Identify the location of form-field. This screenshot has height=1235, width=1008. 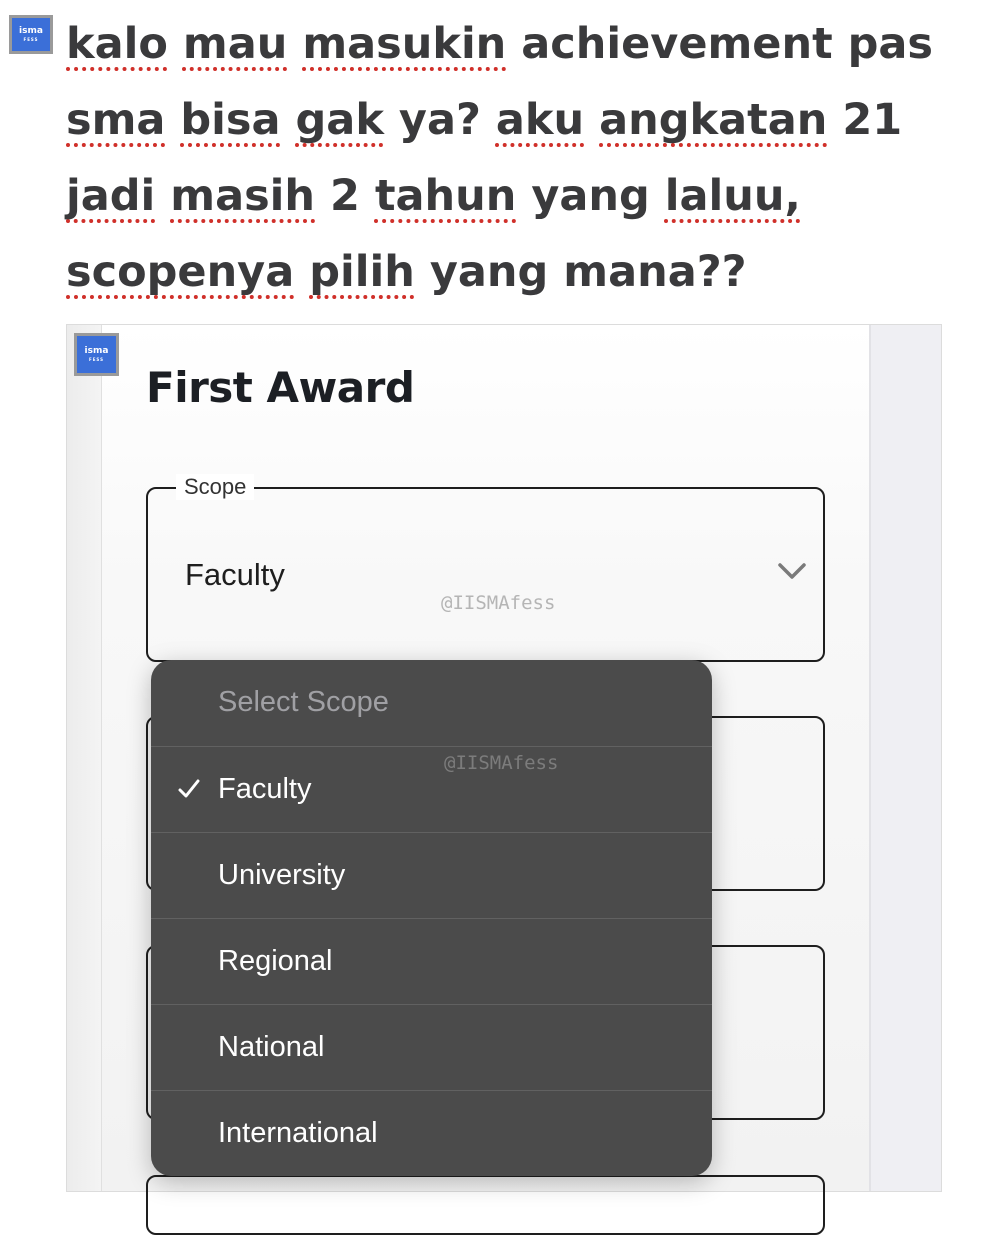
(485, 1205).